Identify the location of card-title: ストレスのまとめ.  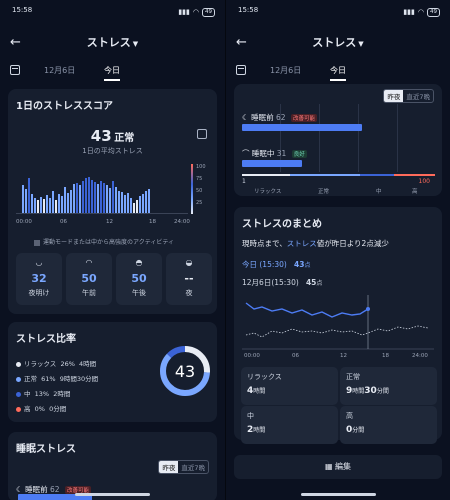
(282, 224).